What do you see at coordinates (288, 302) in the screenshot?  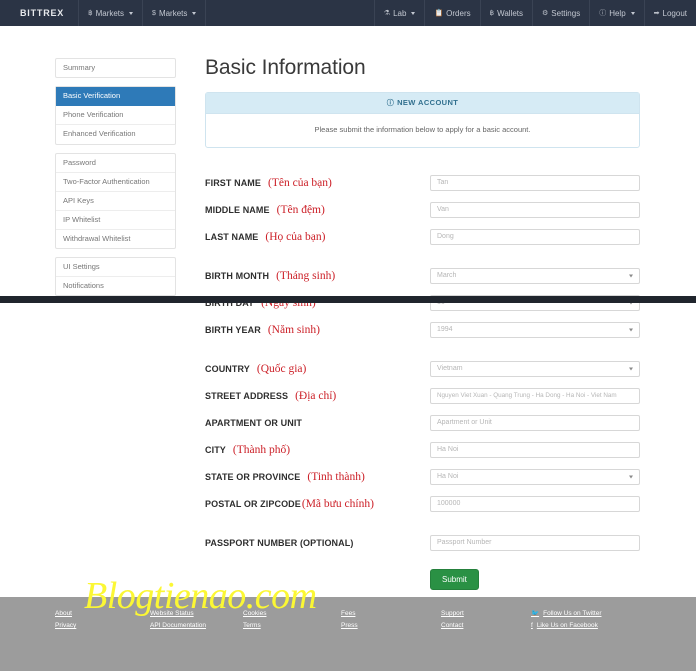 I see `birth-day-annotation: (Ngày sinh)` at bounding box center [288, 302].